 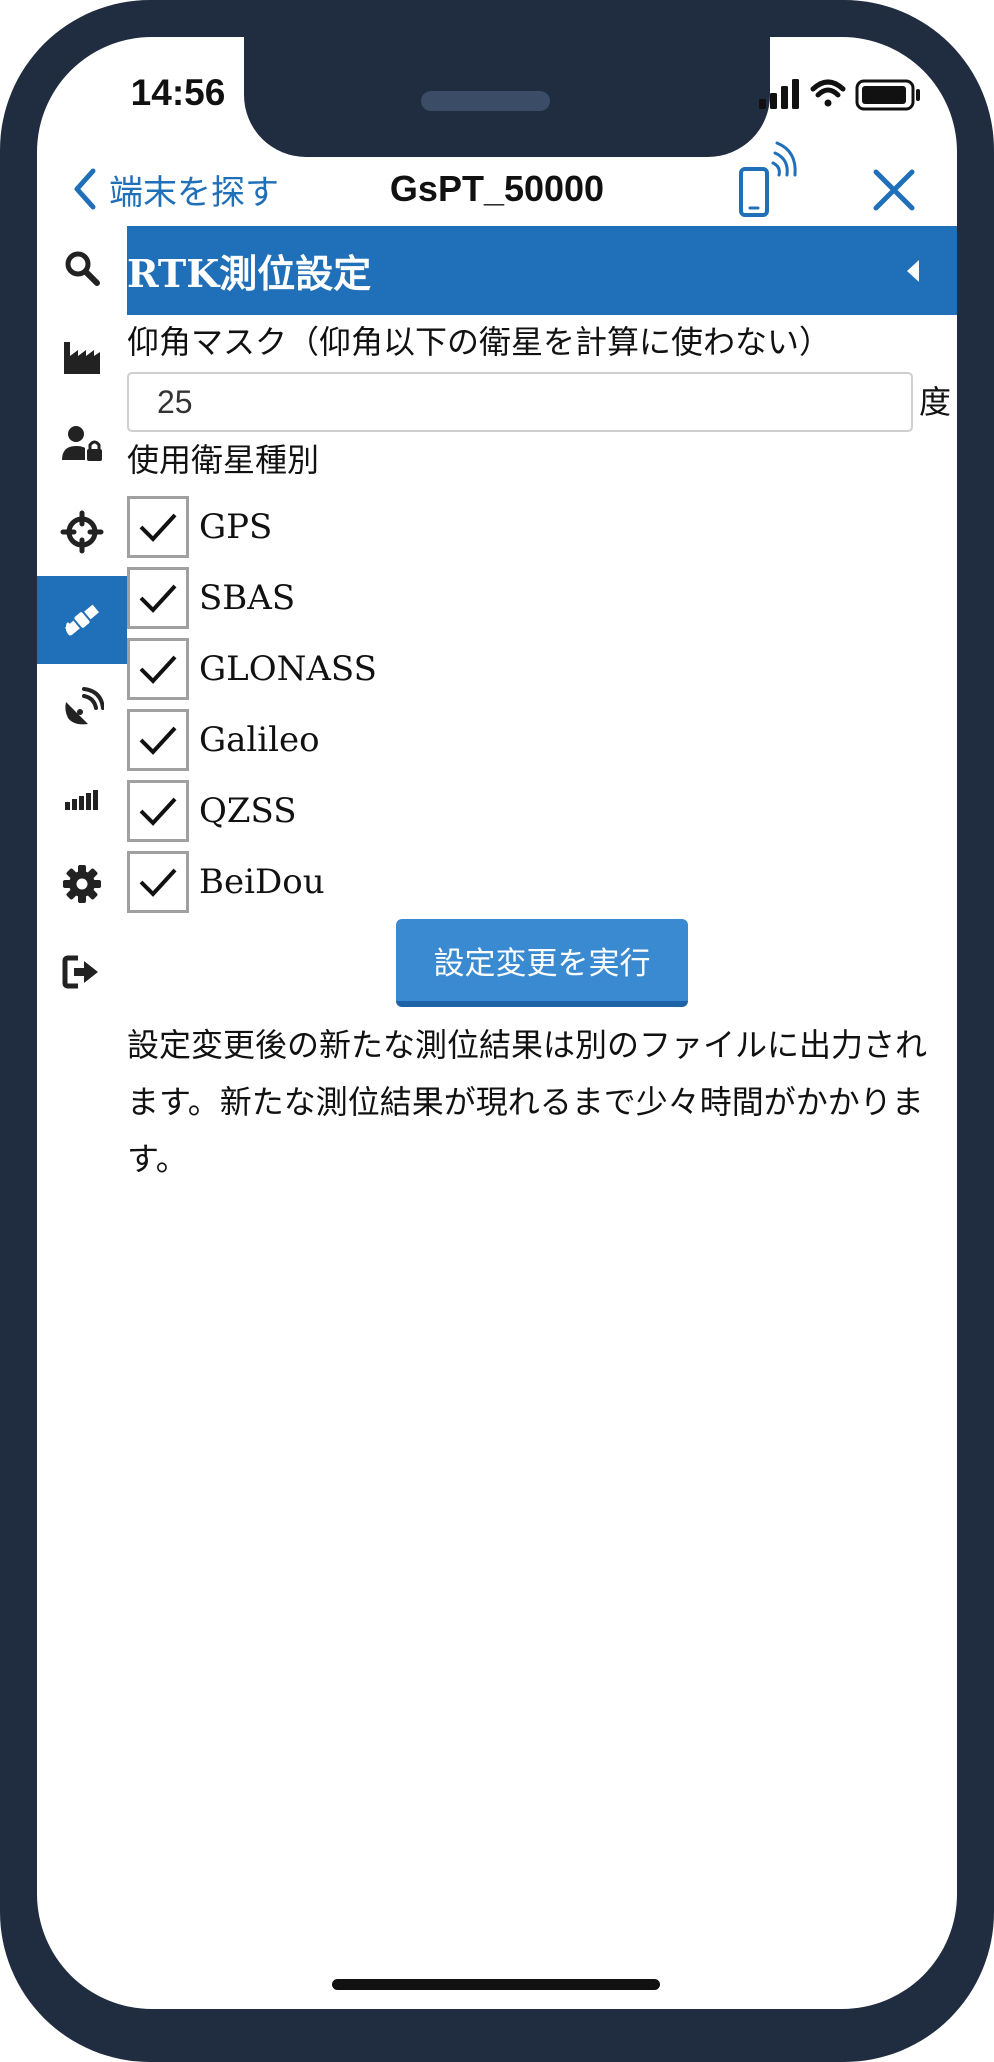 What do you see at coordinates (485, 101) in the screenshot?
I see `speaker` at bounding box center [485, 101].